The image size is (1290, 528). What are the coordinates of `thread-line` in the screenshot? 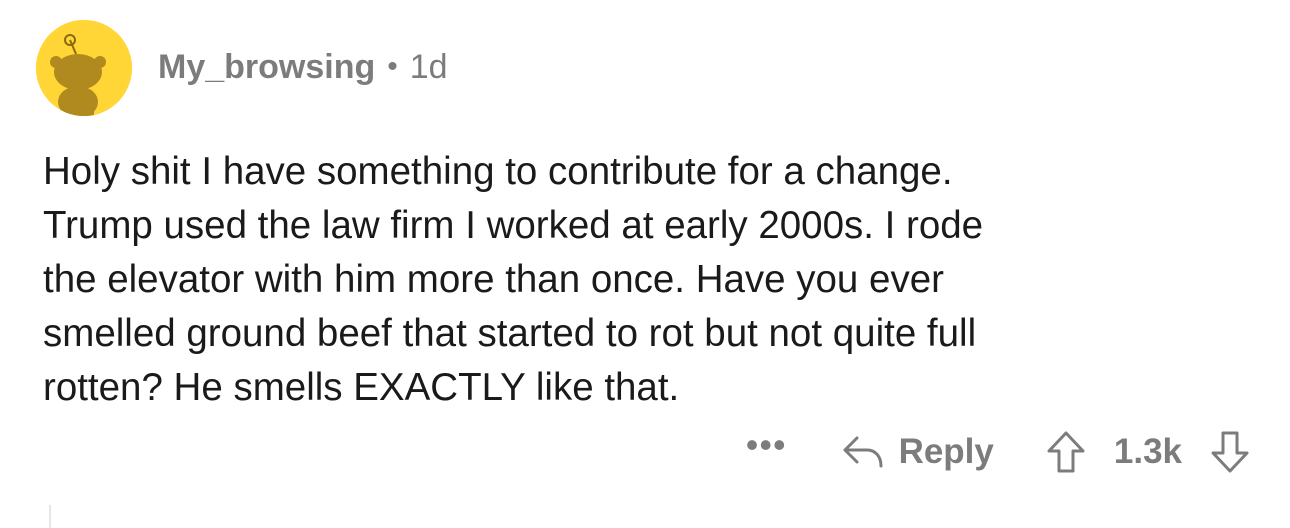 It's located at (50, 516).